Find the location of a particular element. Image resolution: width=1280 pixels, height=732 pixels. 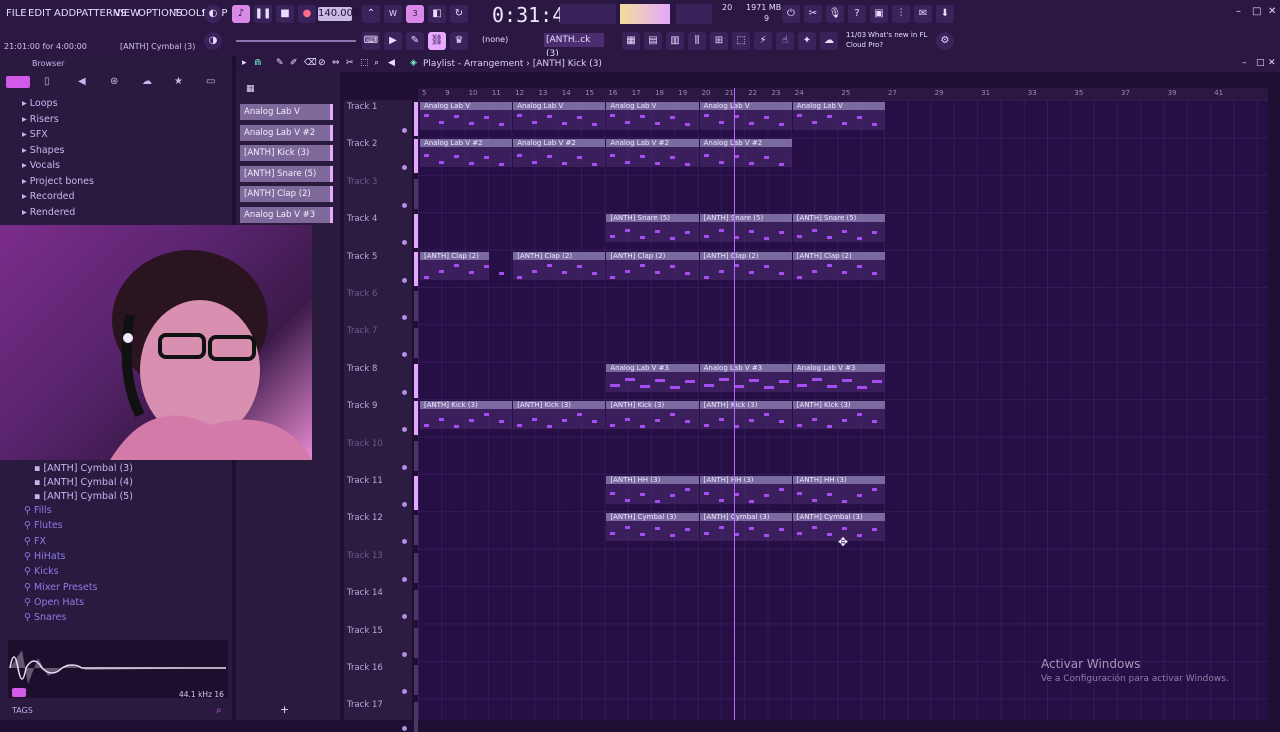

cut-icon: ✂ is located at coordinates (813, 14).